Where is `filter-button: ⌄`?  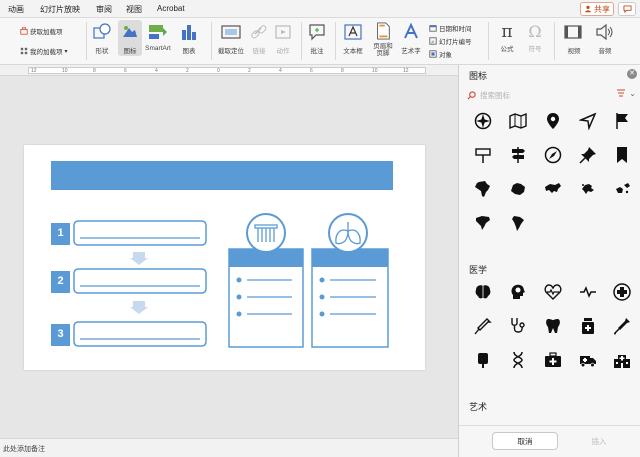 filter-button: ⌄ is located at coordinates (626, 93).